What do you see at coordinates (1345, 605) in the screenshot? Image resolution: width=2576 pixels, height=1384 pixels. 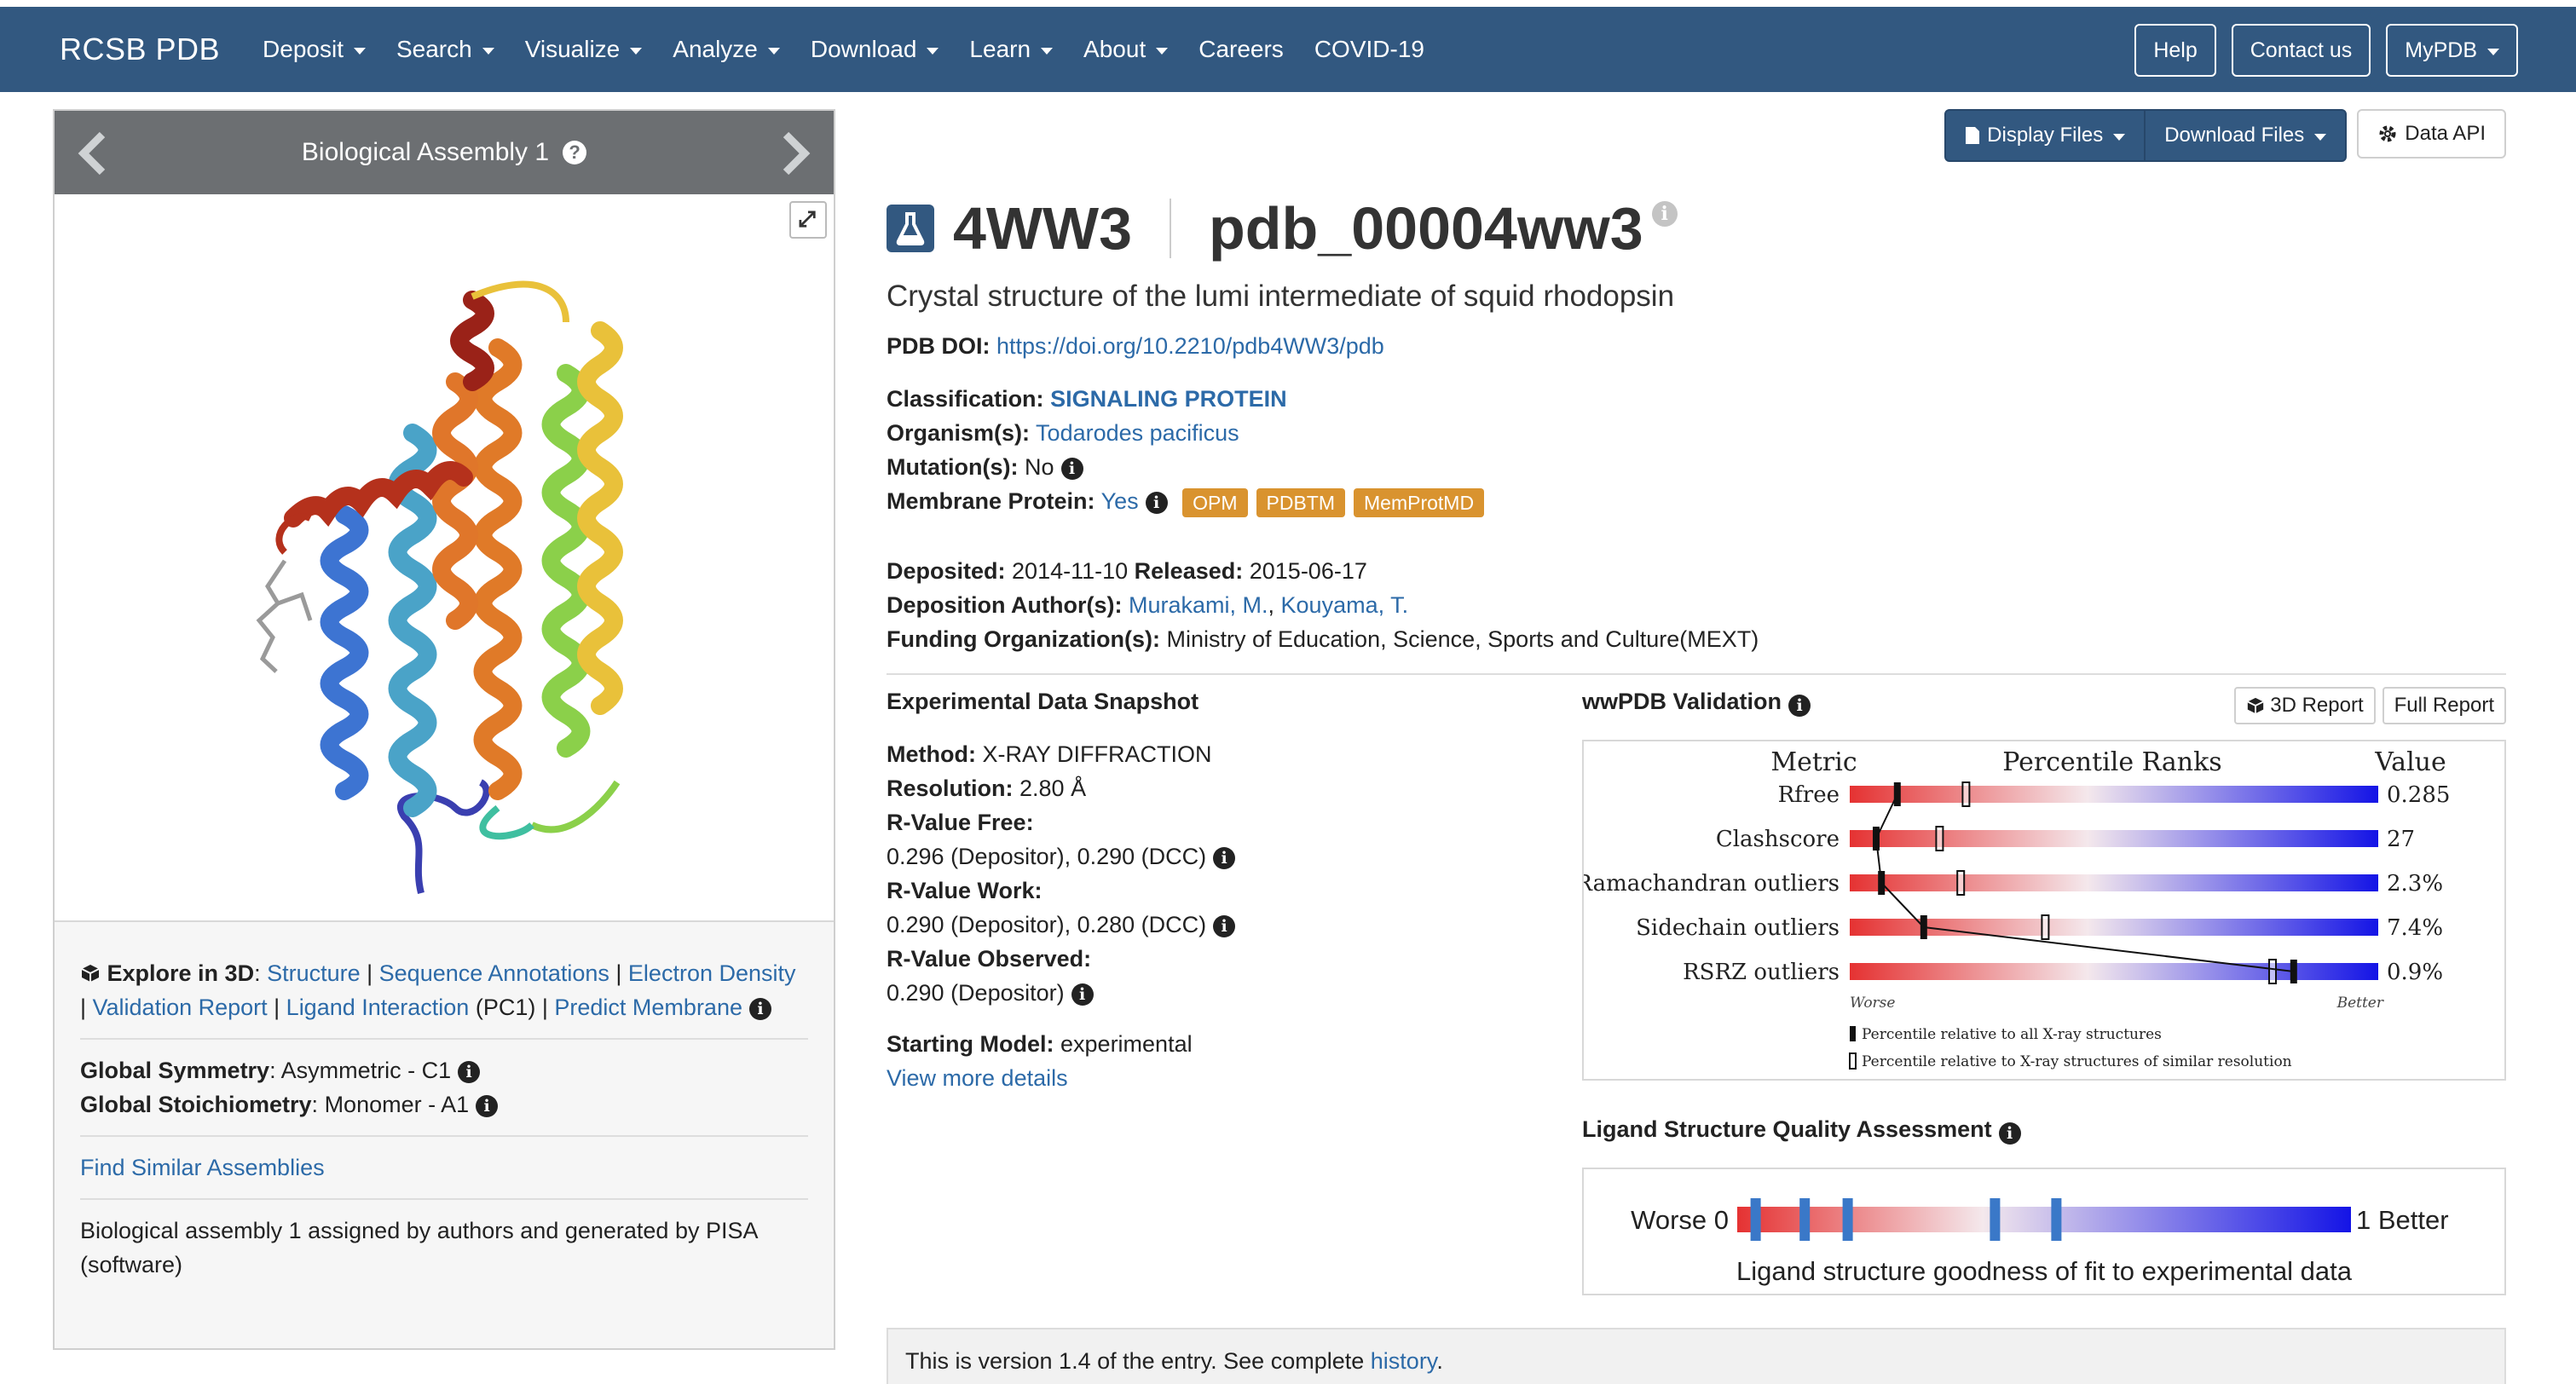 I see `author-link: Kouyama, T.` at bounding box center [1345, 605].